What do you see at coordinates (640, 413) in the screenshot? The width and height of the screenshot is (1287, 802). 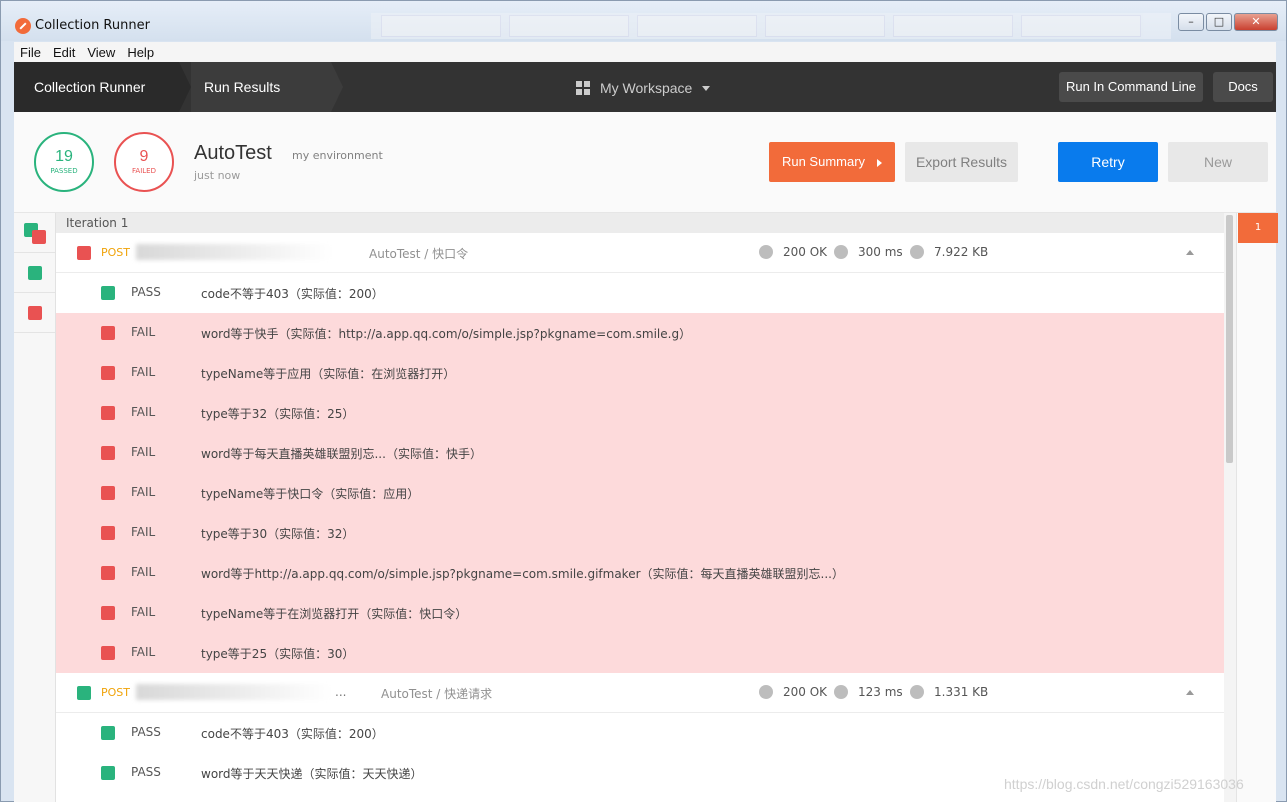 I see `test-row: FAIL type等于32（实际值：25）` at bounding box center [640, 413].